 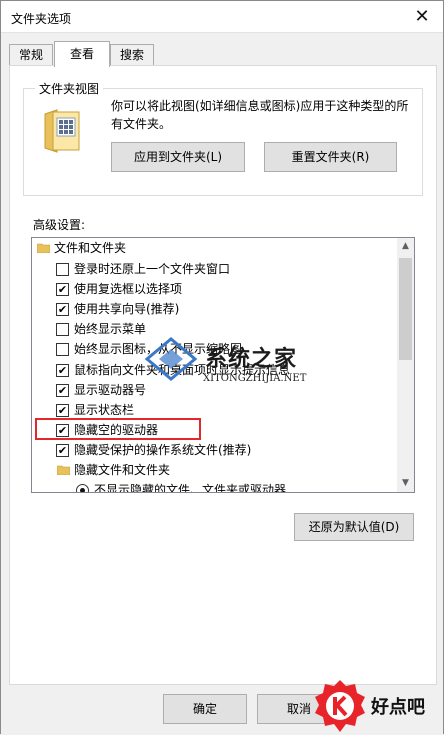 I want to click on reset-folders-button: 重置文件夹(R), so click(x=330, y=157).